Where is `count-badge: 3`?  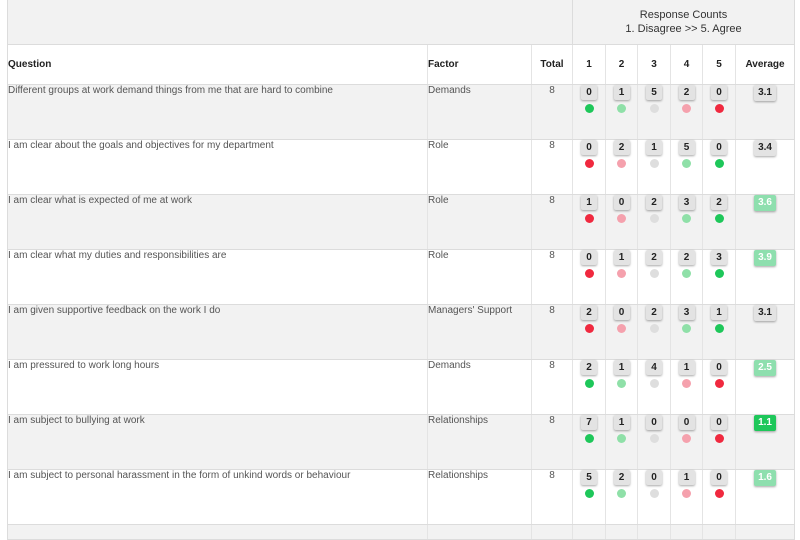
count-badge: 3 is located at coordinates (719, 257).